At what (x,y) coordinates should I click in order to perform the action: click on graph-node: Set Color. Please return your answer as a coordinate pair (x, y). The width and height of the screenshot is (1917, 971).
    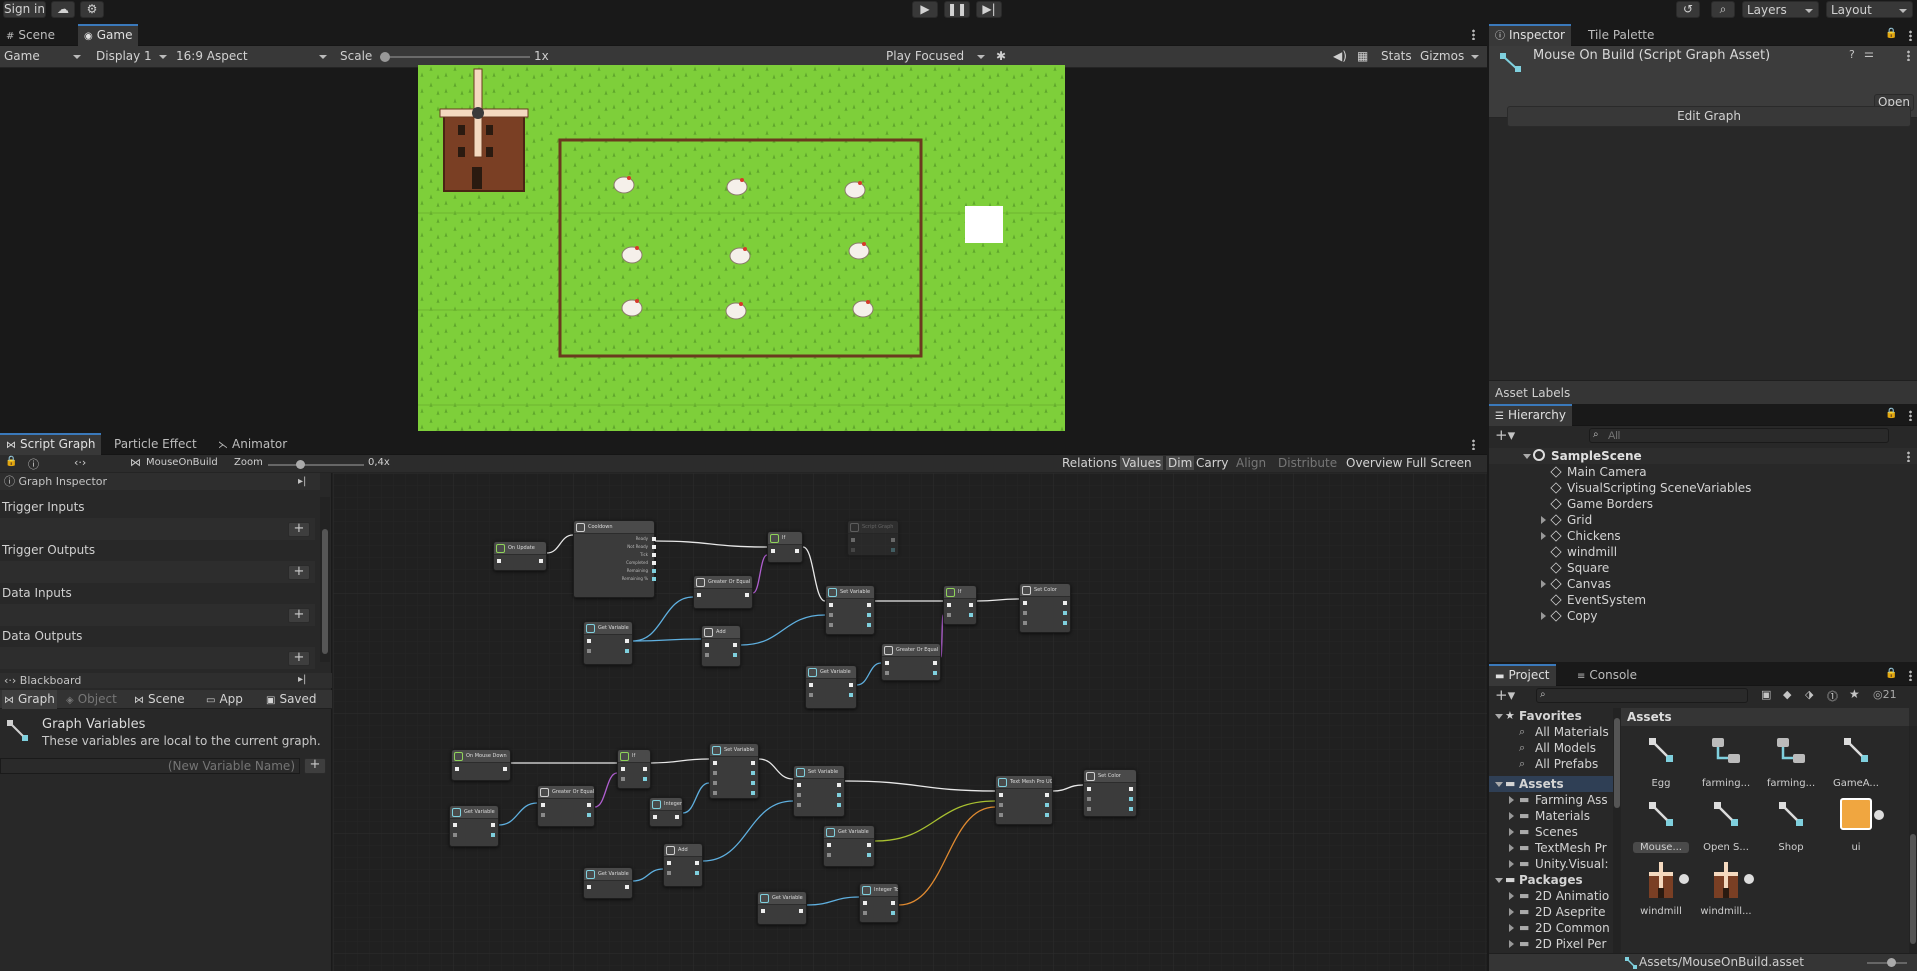
    Looking at the image, I should click on (1045, 608).